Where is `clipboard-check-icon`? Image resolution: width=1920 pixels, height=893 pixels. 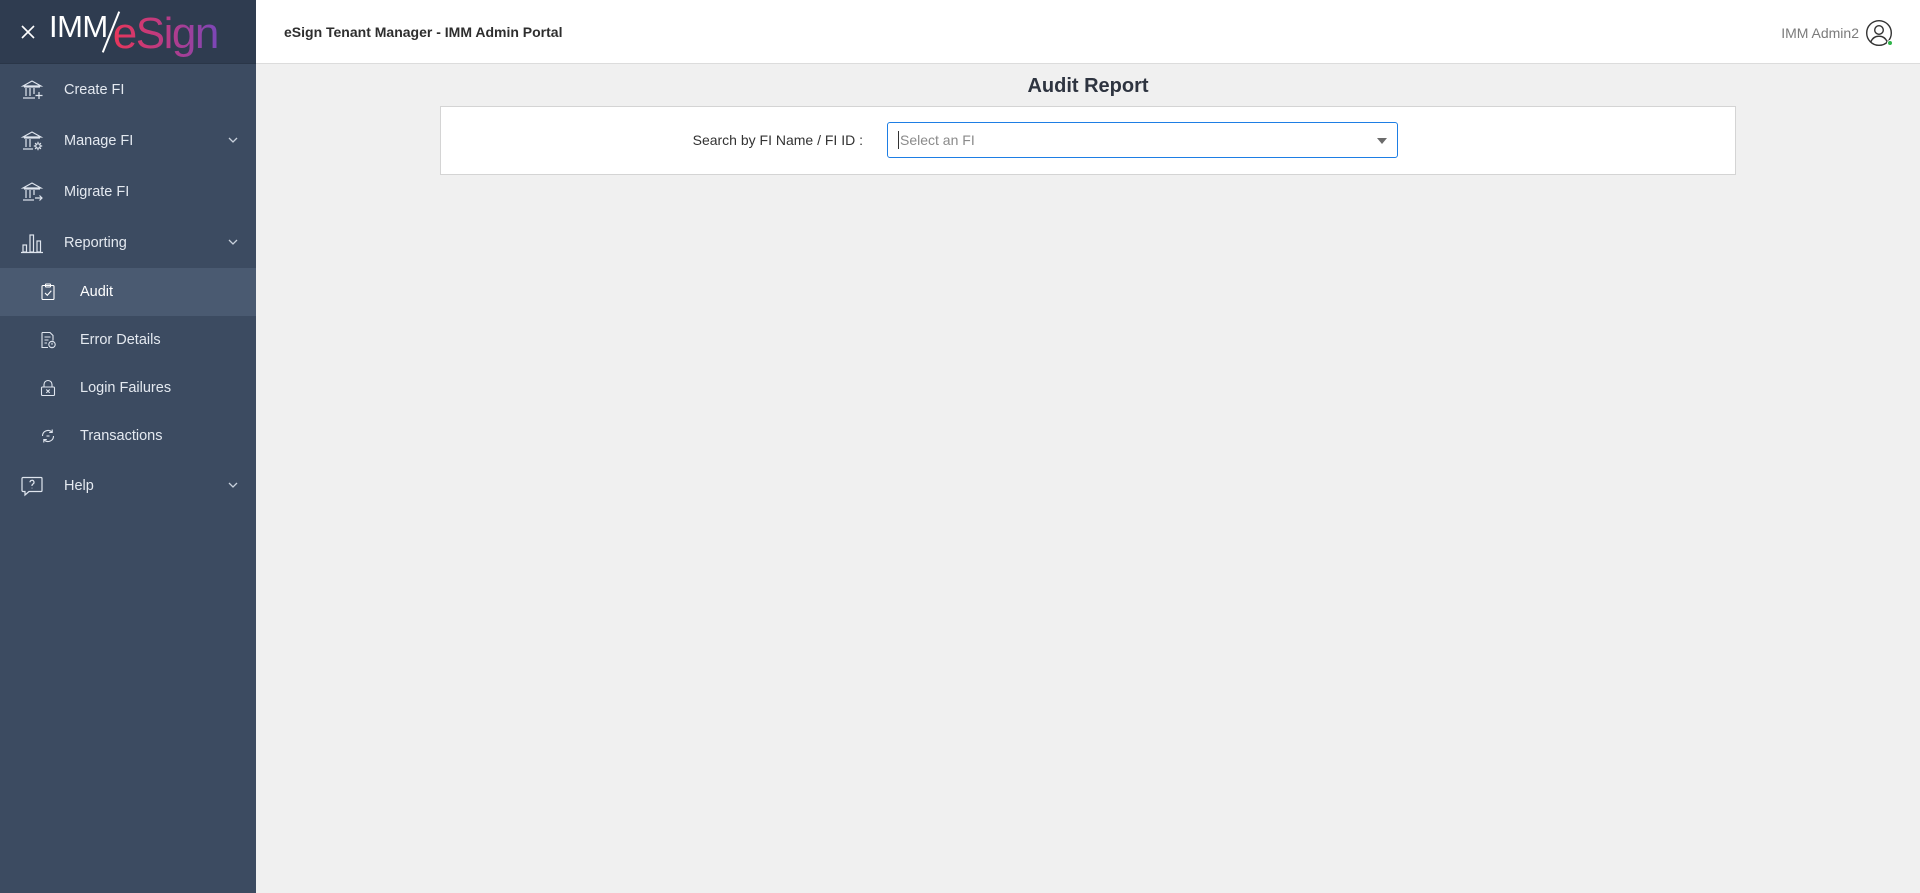 clipboard-check-icon is located at coordinates (48, 292).